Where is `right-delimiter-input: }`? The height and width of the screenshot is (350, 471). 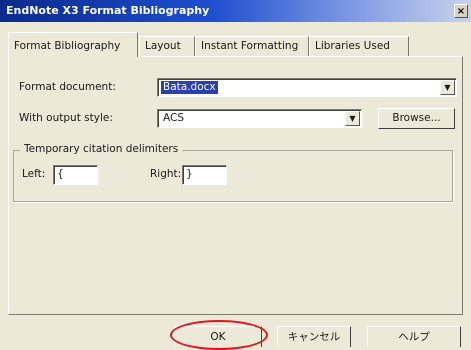 right-delimiter-input: } is located at coordinates (204, 175).